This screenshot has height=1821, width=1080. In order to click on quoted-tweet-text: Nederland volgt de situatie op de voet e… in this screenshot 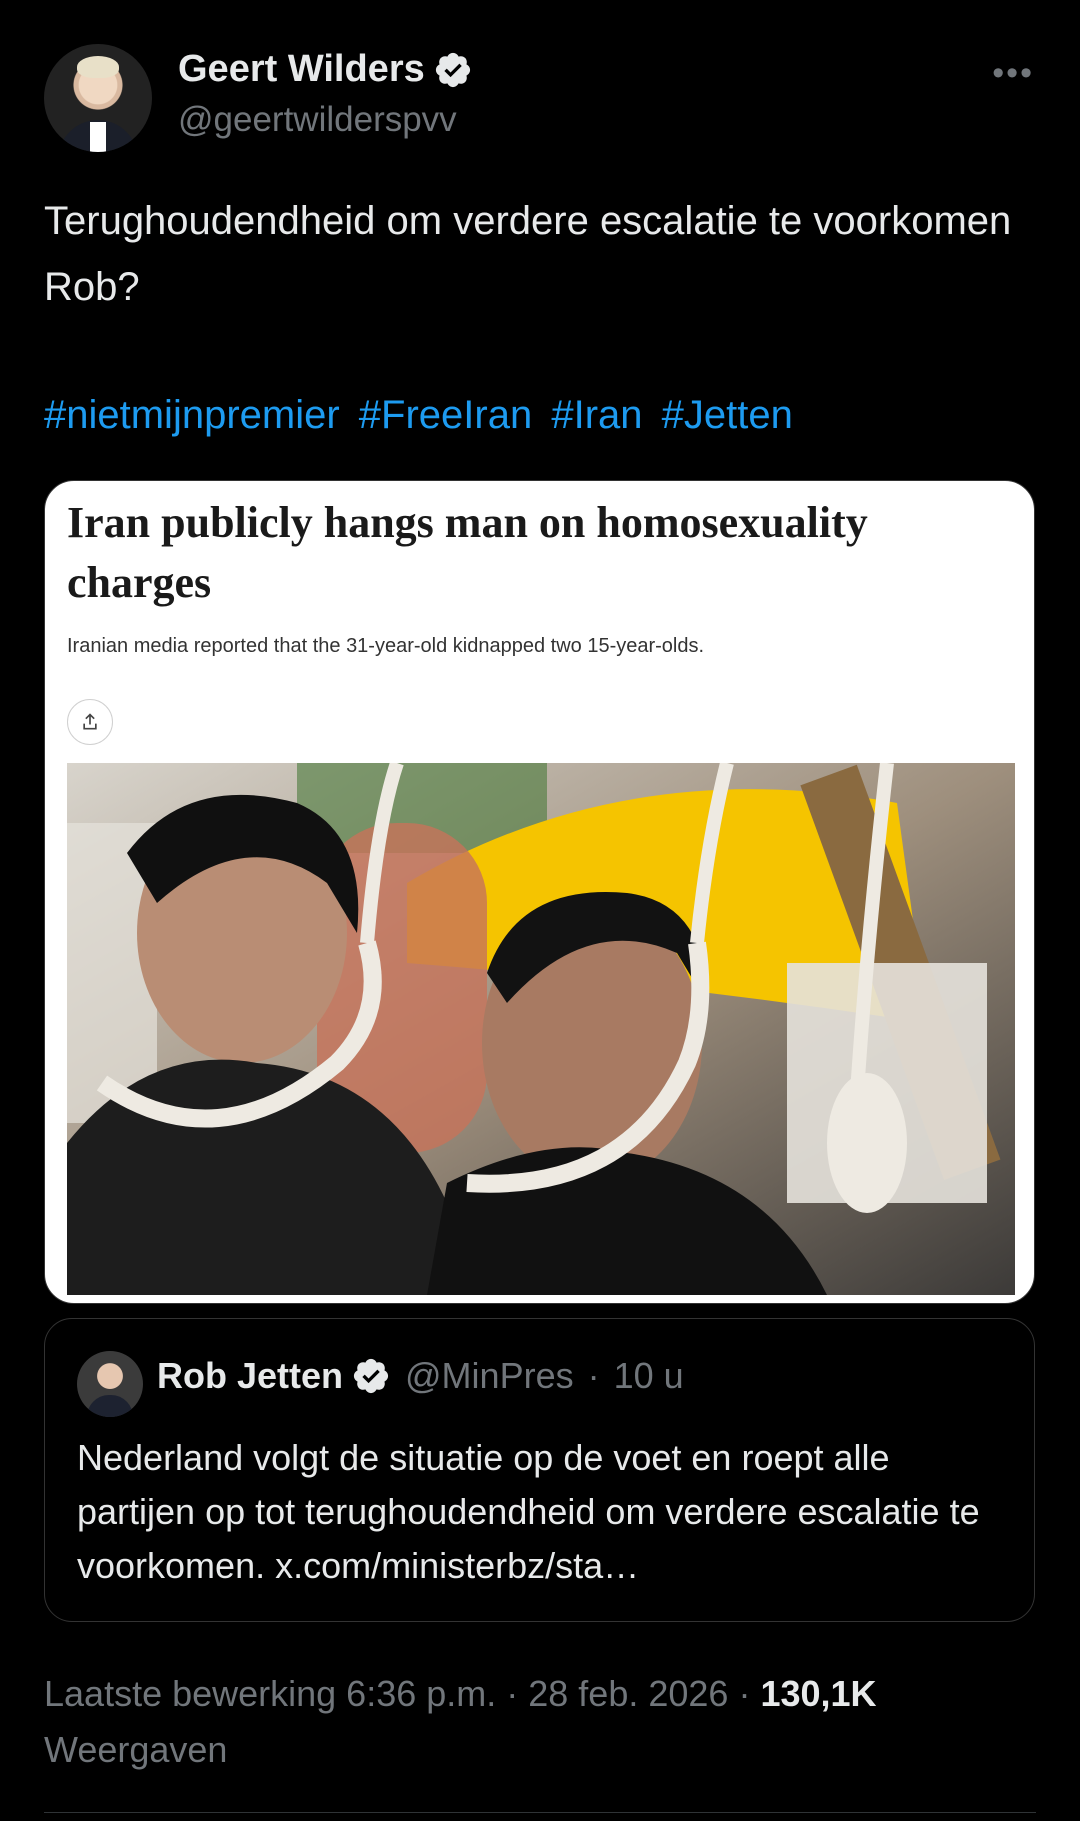, I will do `click(528, 1511)`.